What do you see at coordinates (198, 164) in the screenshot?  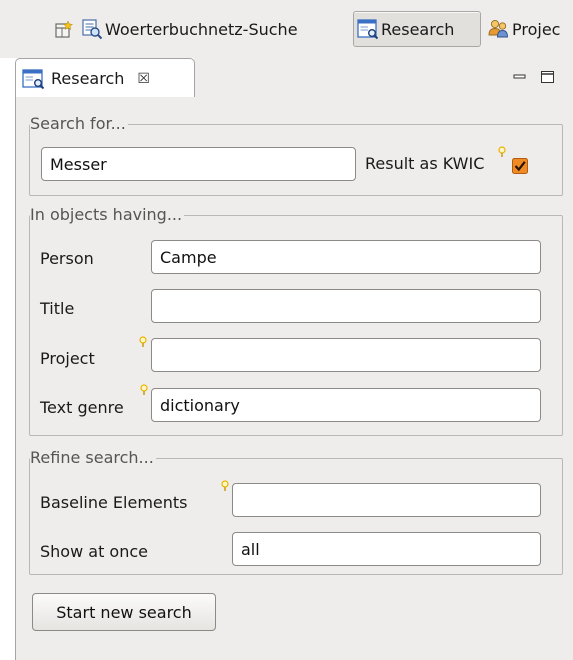 I see `search-query-input: Messer` at bounding box center [198, 164].